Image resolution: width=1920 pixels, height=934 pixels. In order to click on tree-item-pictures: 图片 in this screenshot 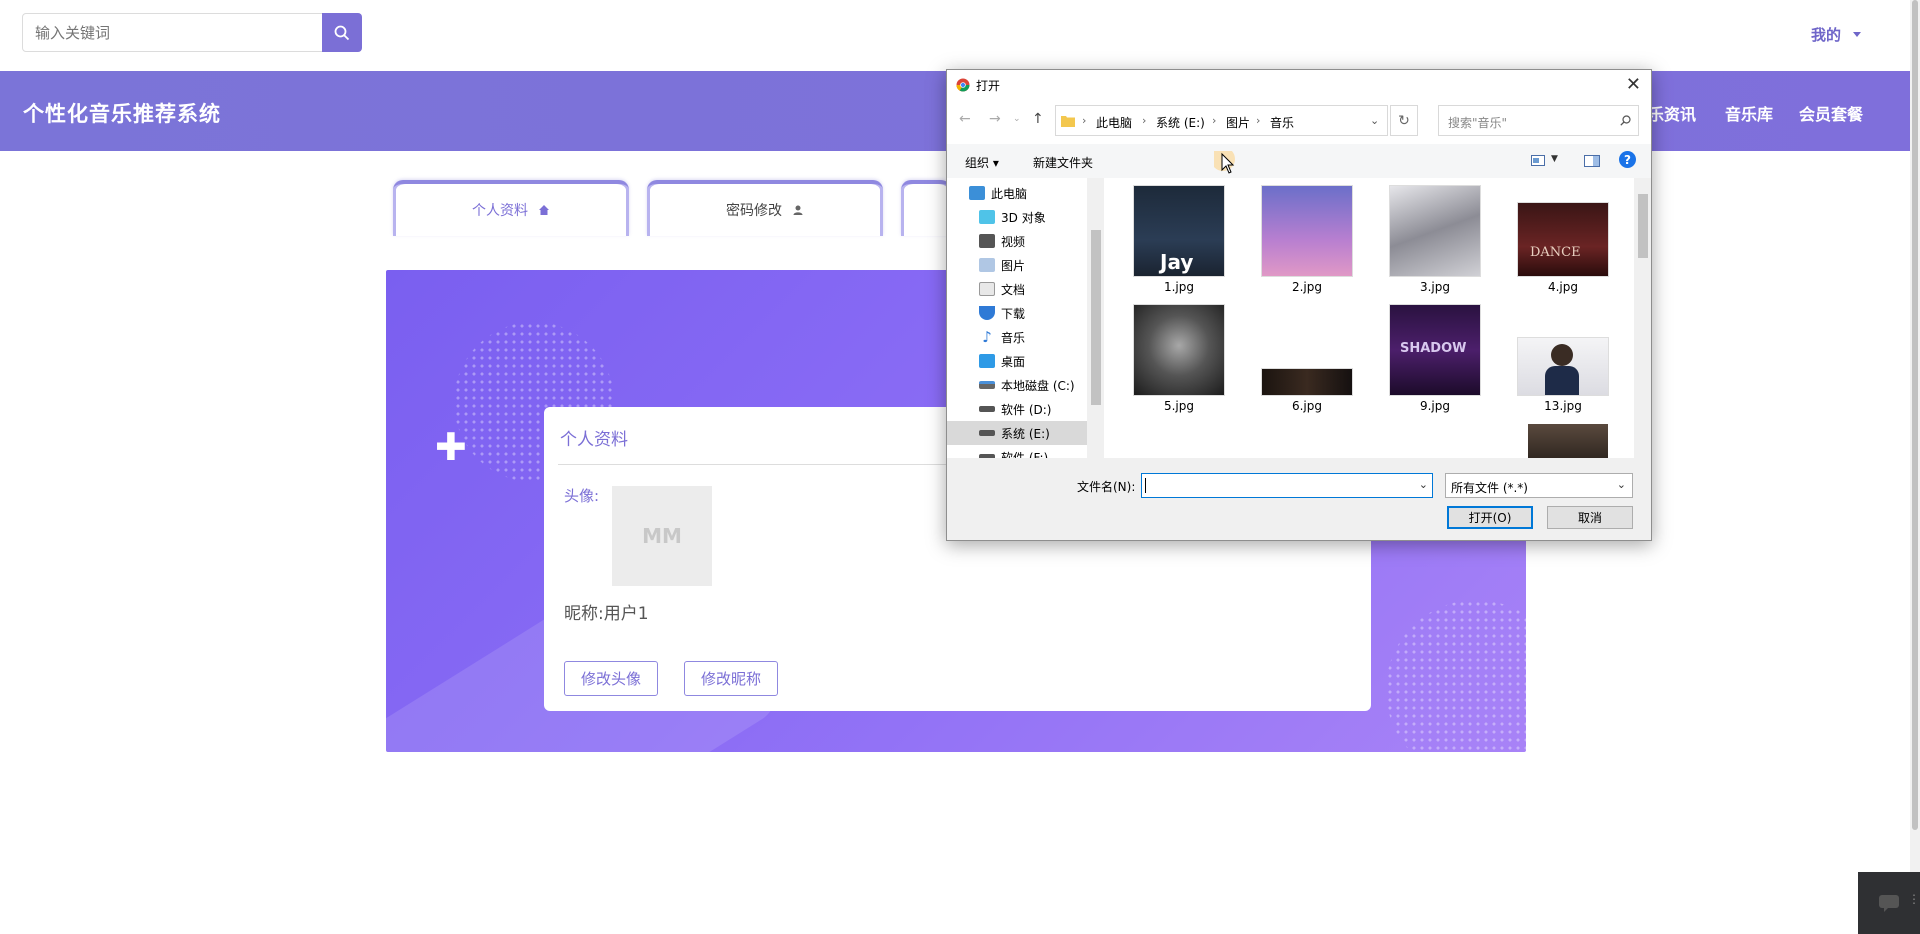, I will do `click(1017, 265)`.